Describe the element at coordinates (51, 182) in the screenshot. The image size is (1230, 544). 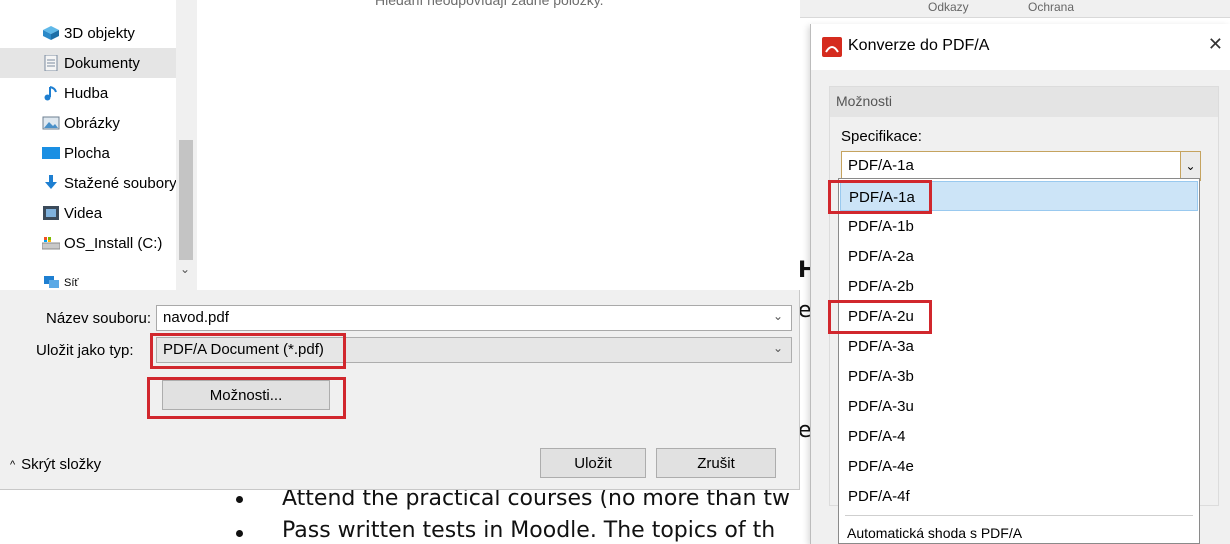
I see `downloads-icon` at that location.